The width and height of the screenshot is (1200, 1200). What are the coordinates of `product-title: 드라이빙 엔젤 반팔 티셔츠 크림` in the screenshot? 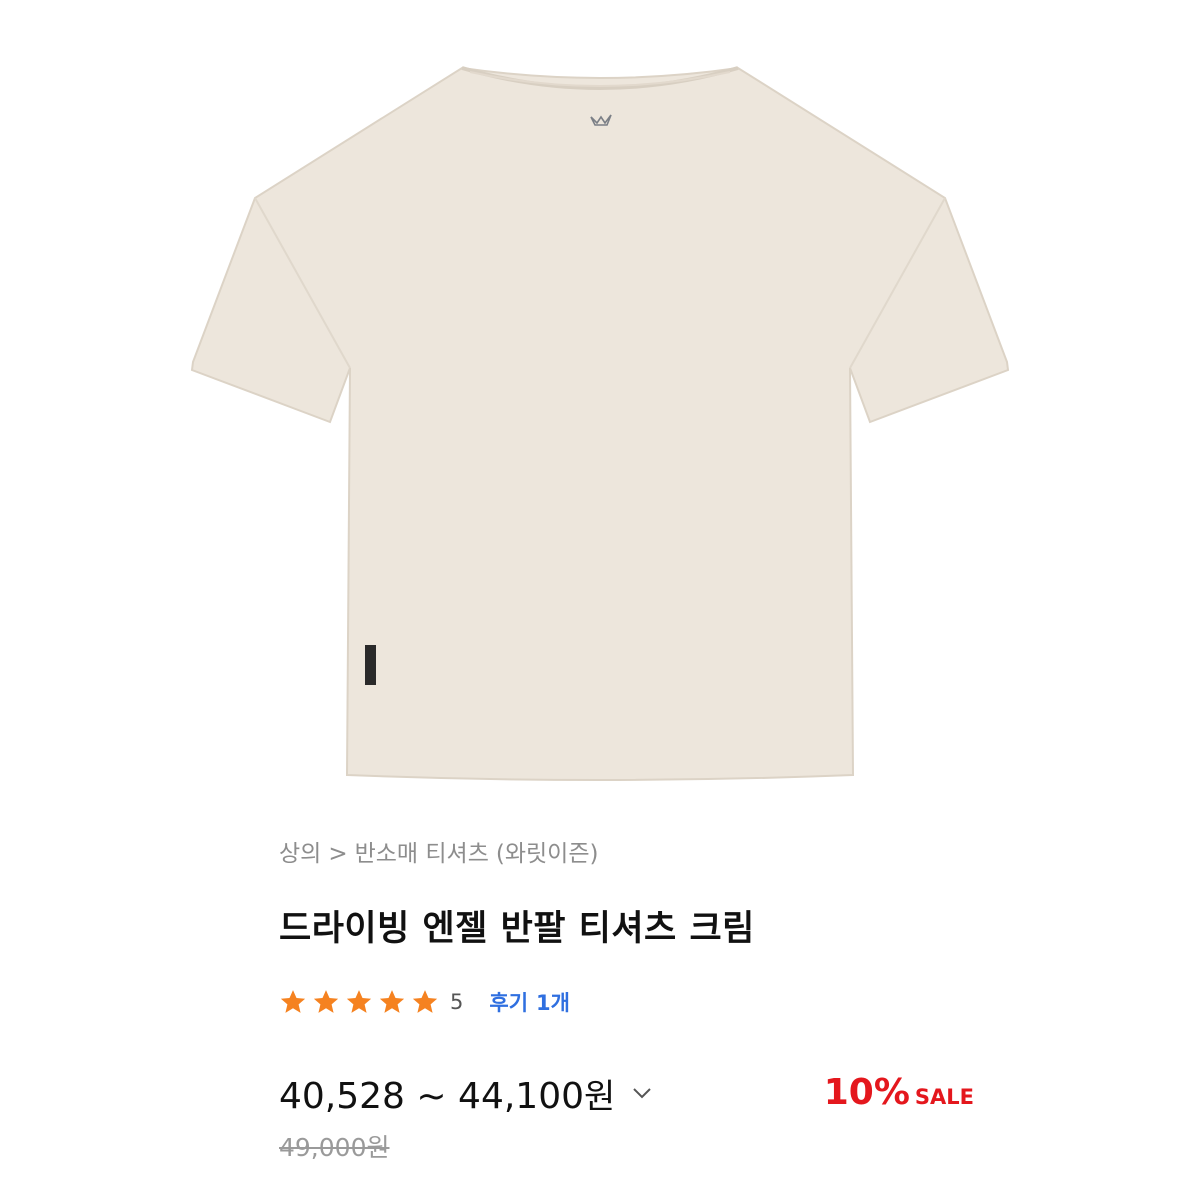 It's located at (517, 929).